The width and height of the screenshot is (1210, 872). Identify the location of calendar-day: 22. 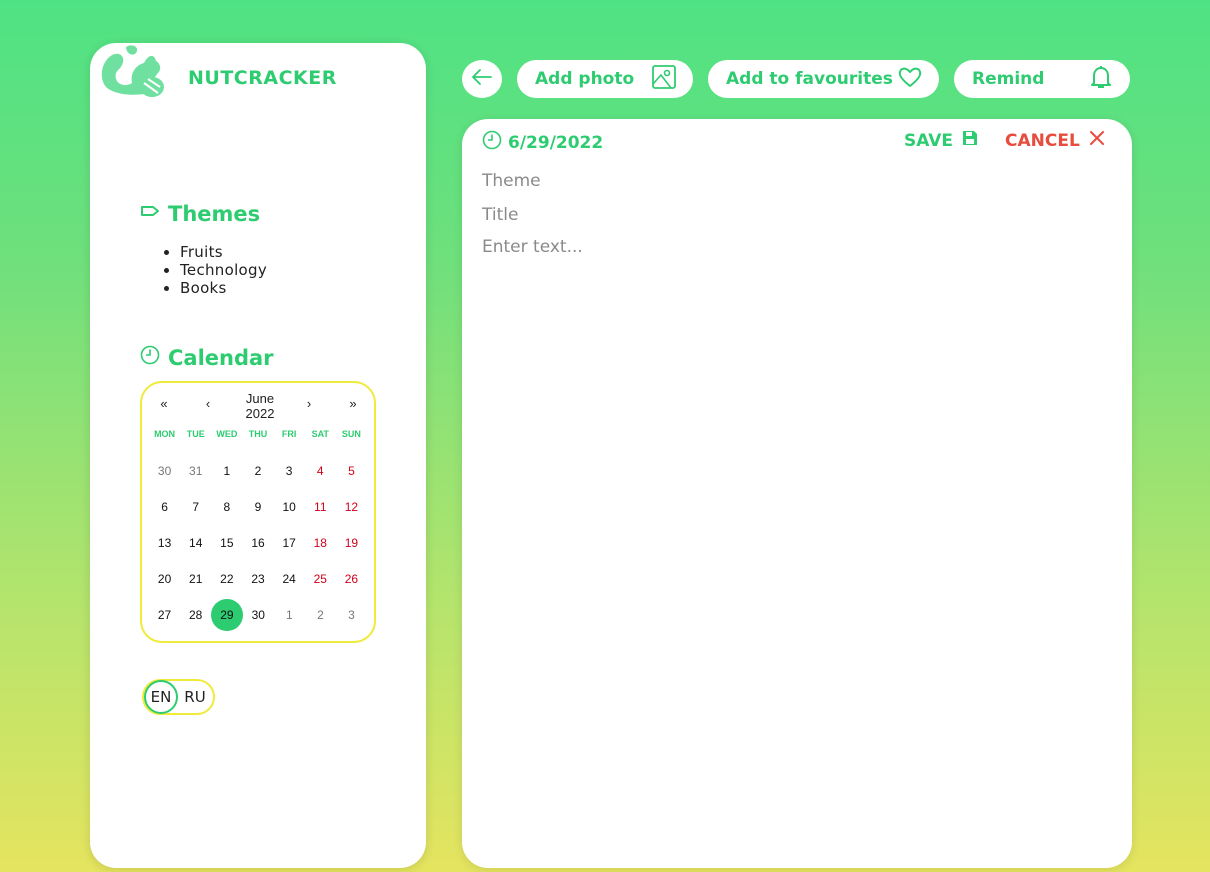
(226, 579).